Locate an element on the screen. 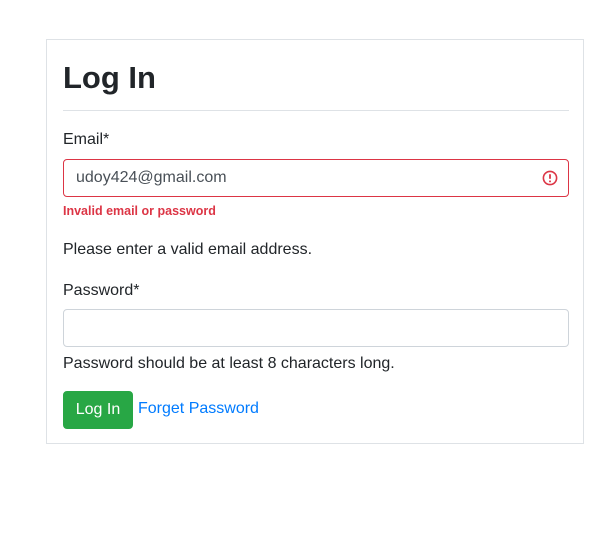  email-field-wrapper is located at coordinates (316, 178).